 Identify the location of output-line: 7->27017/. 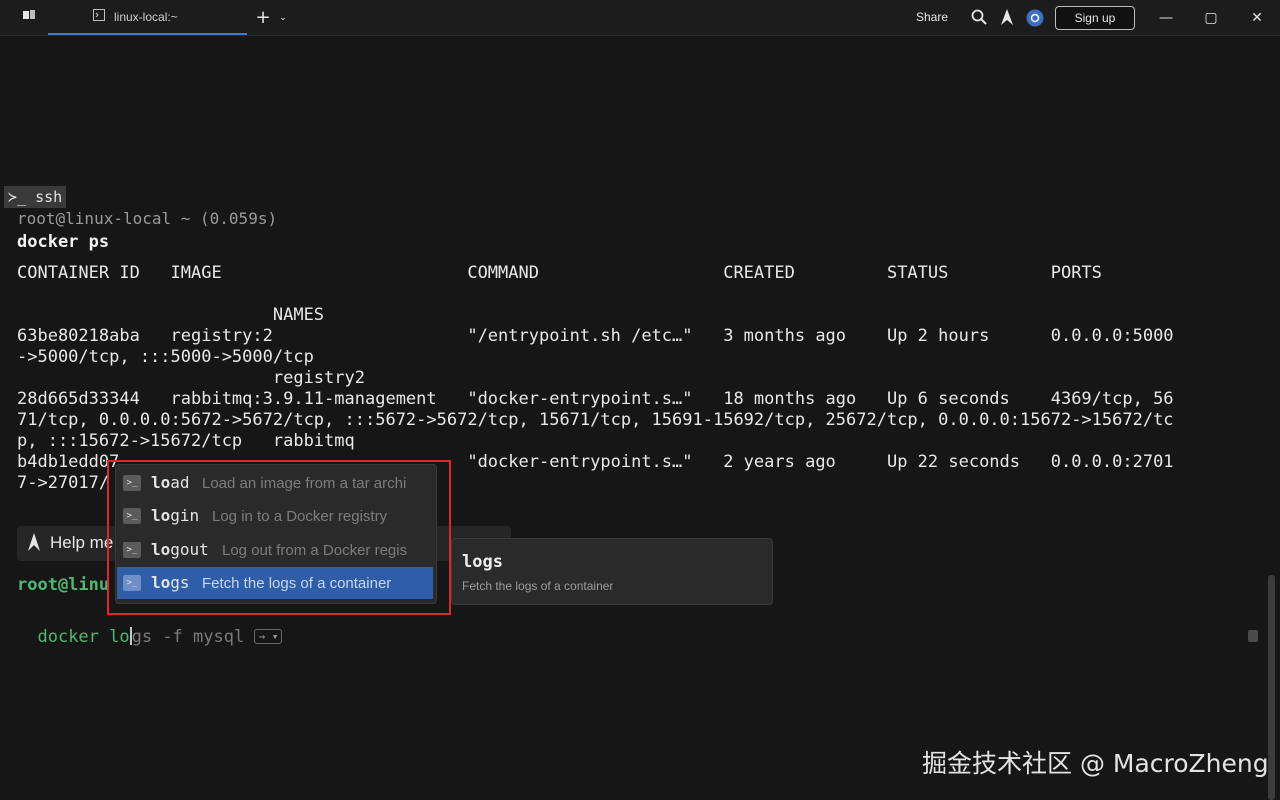
(63, 483).